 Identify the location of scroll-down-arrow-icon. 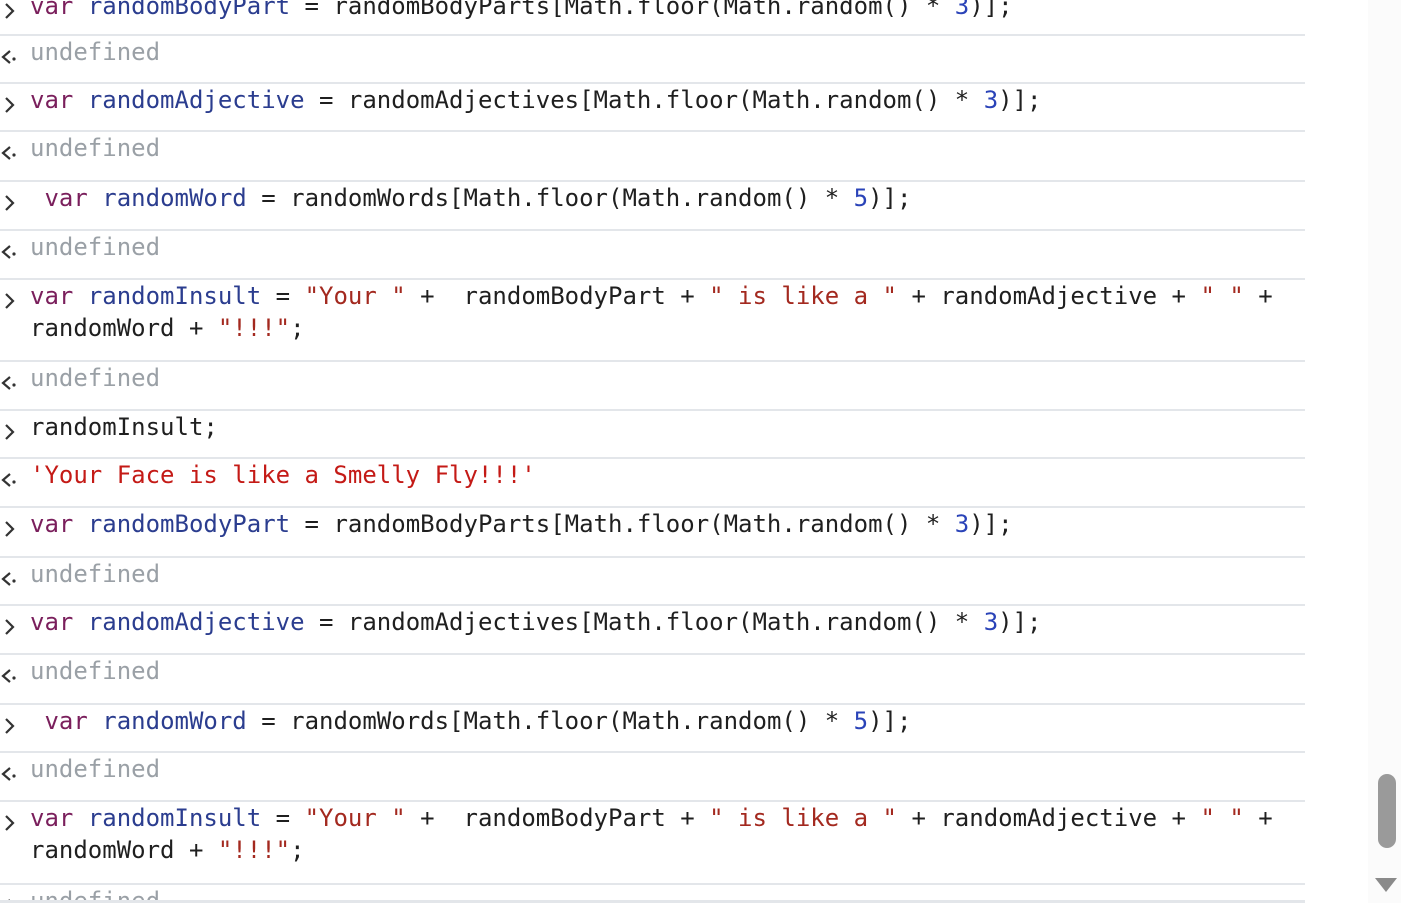
(1386, 885).